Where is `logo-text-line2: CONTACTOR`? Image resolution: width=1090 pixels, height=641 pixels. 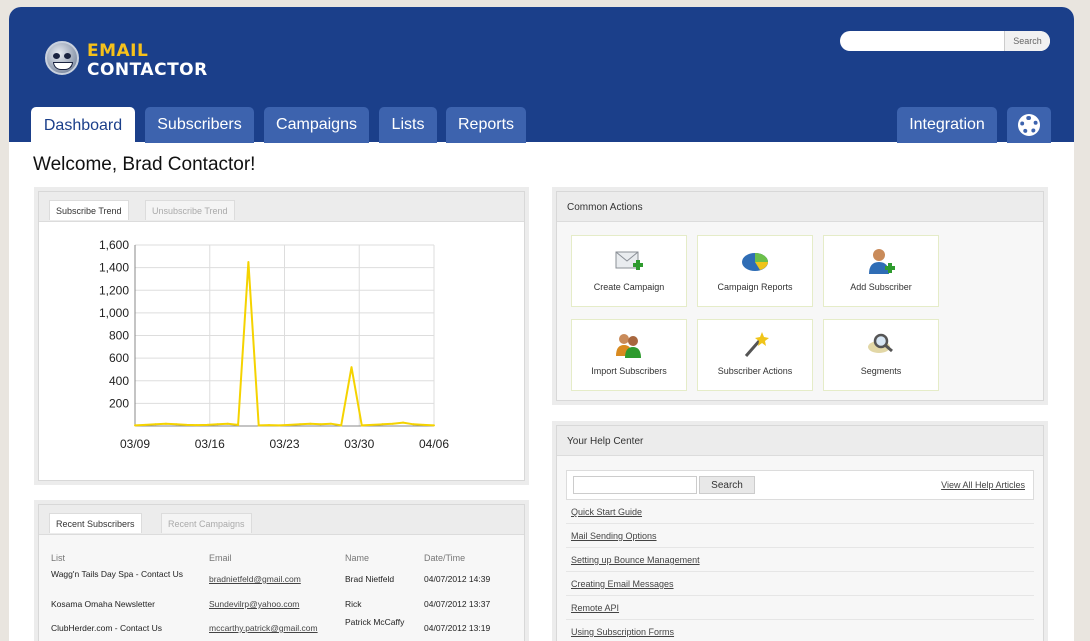
logo-text-line2: CONTACTOR is located at coordinates (147, 70).